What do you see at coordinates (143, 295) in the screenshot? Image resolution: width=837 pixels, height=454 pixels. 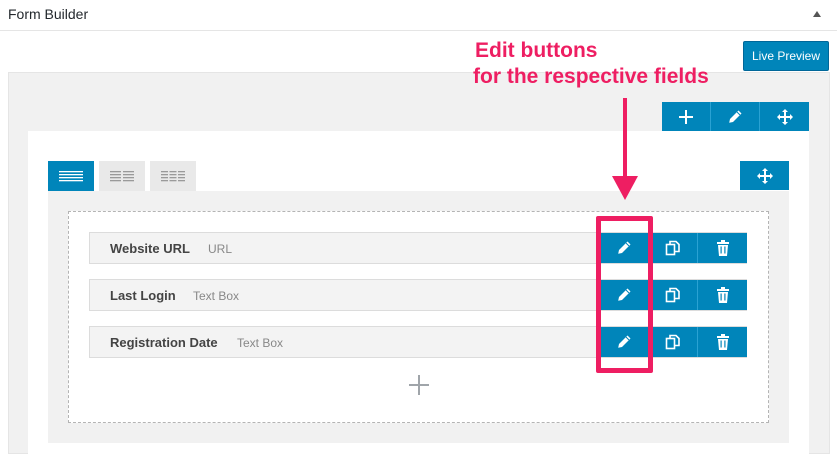 I see `field-label: Last Login` at bounding box center [143, 295].